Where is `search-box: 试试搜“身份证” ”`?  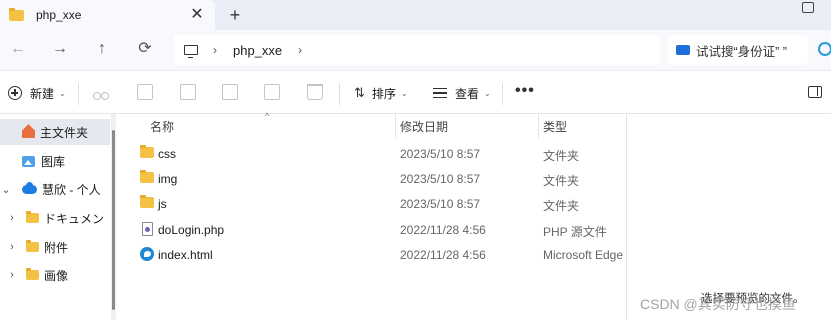
search-box: 试试搜“身份证” ” is located at coordinates (738, 50).